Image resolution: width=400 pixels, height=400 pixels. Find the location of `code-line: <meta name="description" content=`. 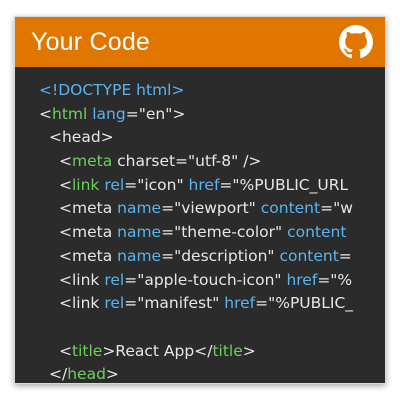

code-line: <meta name="description" content= is located at coordinates (200, 257).